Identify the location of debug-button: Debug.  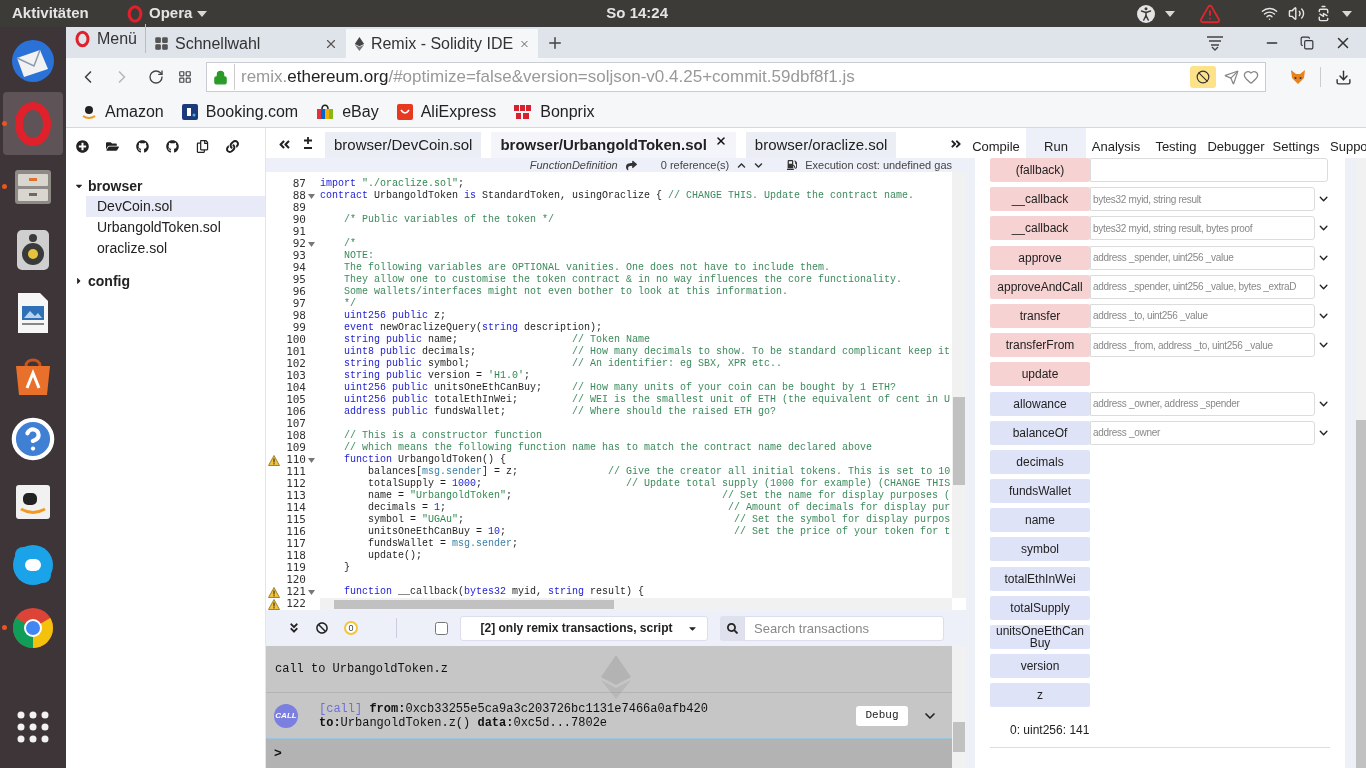
(882, 715).